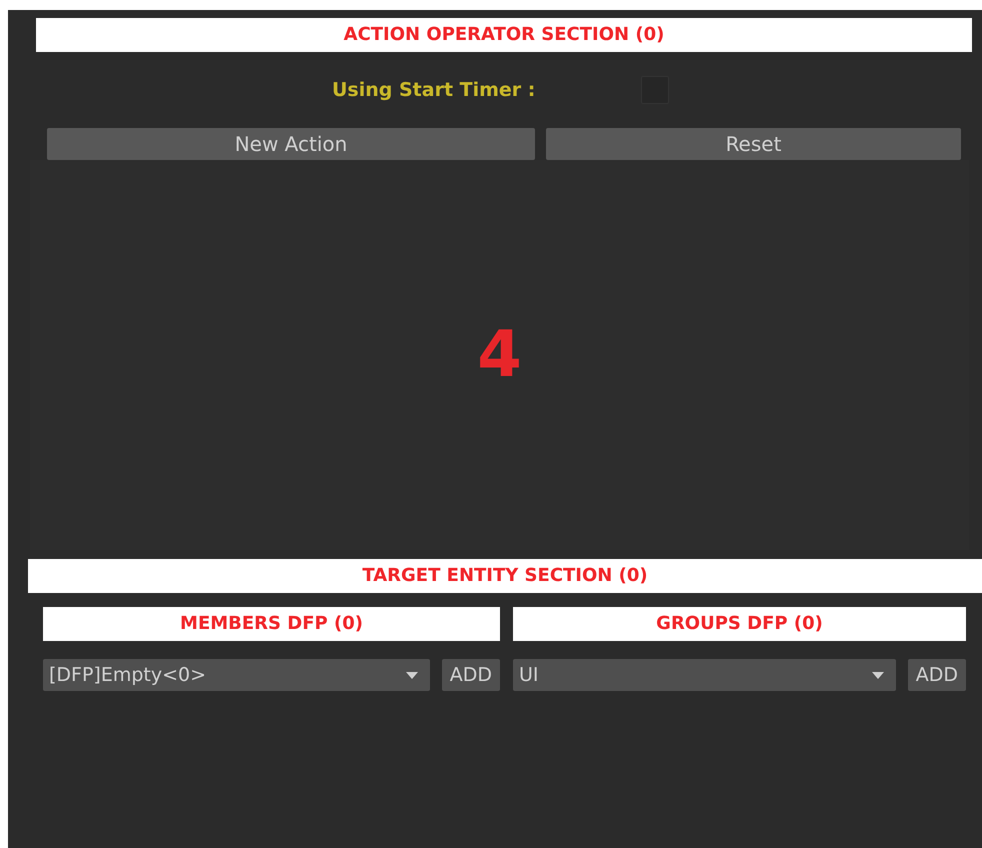 The height and width of the screenshot is (848, 982). I want to click on dropdown: [DFP]Empty<0>, so click(236, 675).